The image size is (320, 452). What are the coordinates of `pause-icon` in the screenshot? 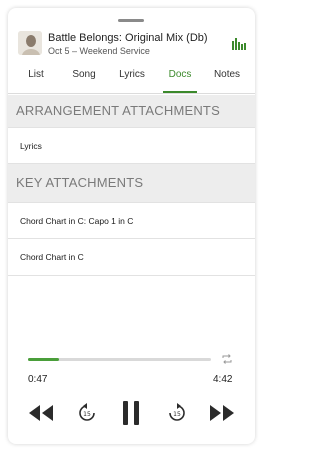 It's located at (131, 413).